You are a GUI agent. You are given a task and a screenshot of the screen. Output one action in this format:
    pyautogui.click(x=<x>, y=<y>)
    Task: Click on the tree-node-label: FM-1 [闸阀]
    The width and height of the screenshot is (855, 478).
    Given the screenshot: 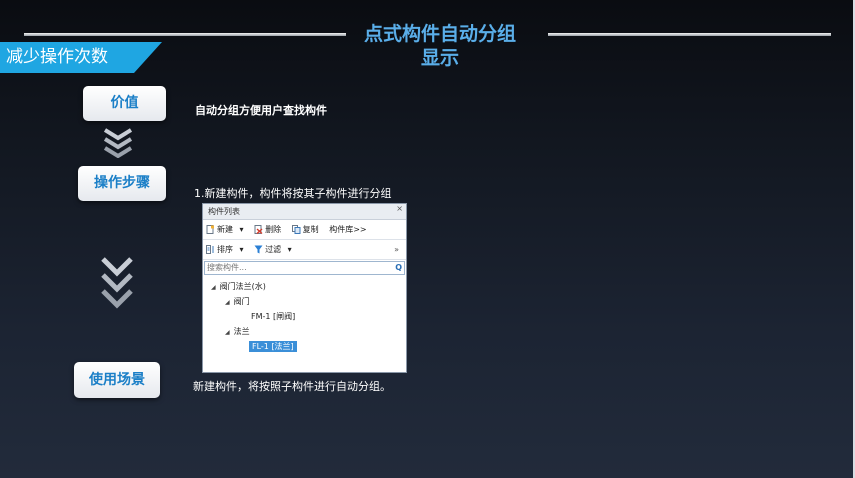 What is the action you would take?
    pyautogui.click(x=273, y=316)
    